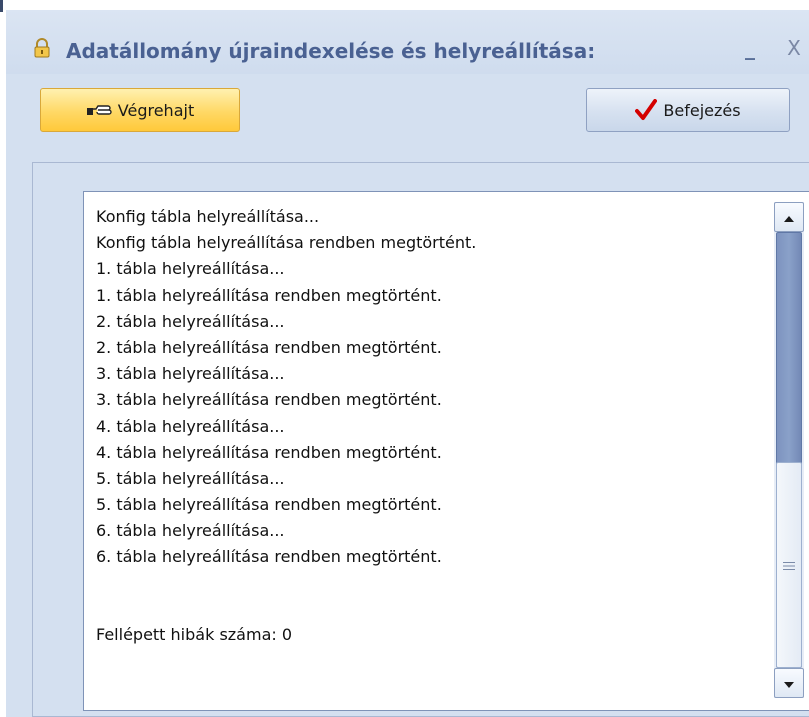 The image size is (809, 717). Describe the element at coordinates (789, 563) in the screenshot. I see `grip-icon` at that location.